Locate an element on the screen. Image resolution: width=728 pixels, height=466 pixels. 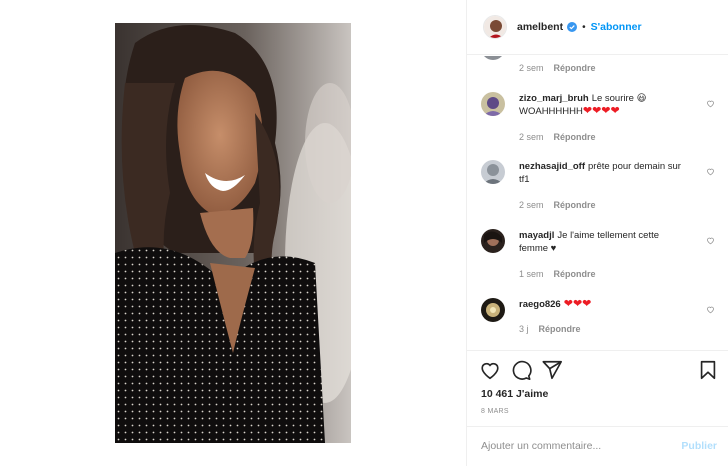
bookmark-icon is located at coordinates (708, 370).